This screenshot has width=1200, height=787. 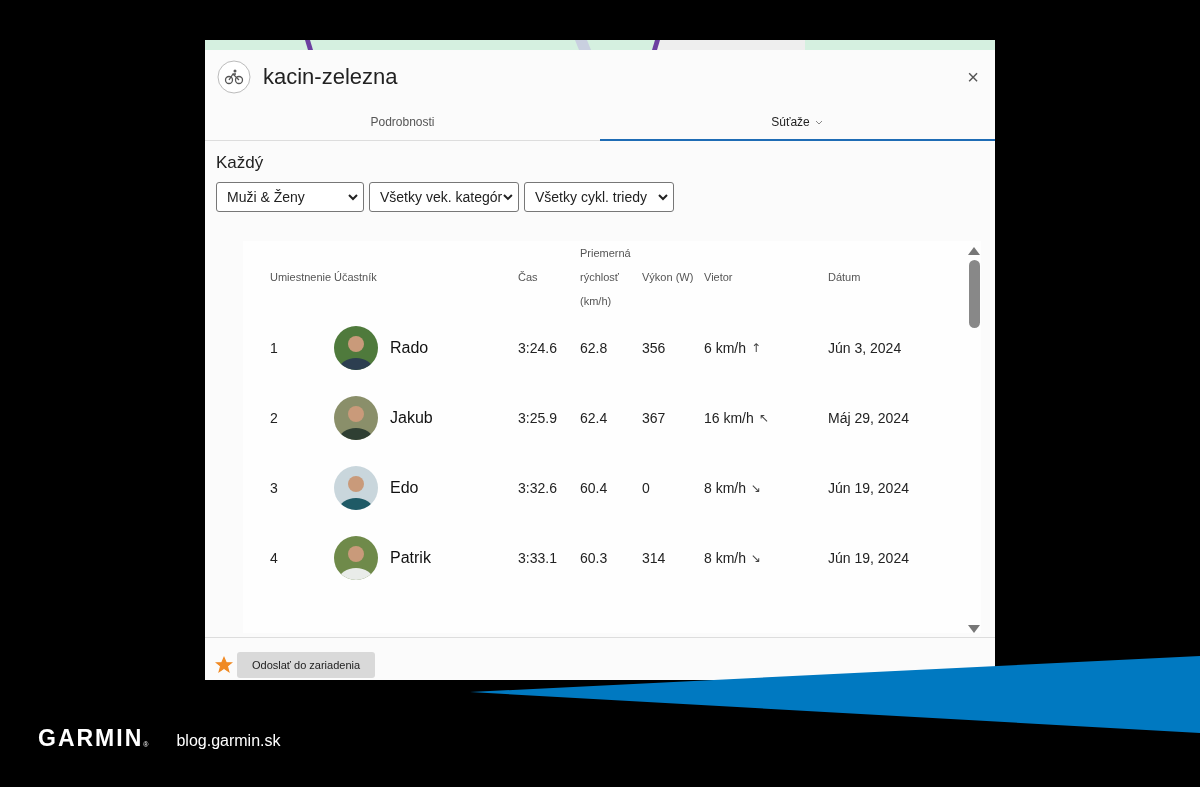 What do you see at coordinates (974, 629) in the screenshot?
I see `scroll-down-icon` at bounding box center [974, 629].